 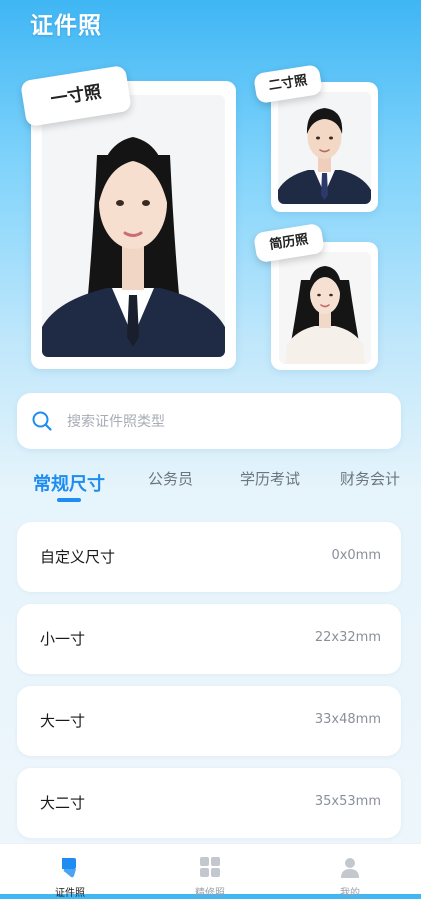 What do you see at coordinates (78, 557) in the screenshot?
I see `size-name: 自定义尺寸` at bounding box center [78, 557].